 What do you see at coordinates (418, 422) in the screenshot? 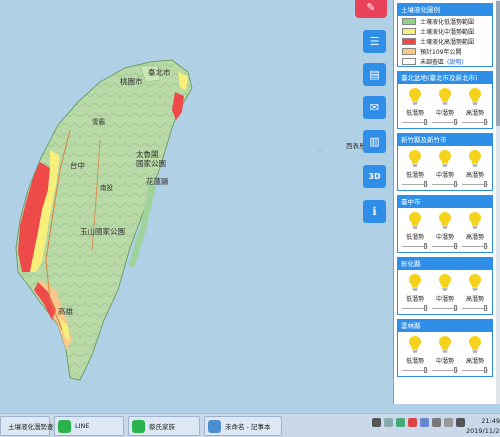
I see `system-tray` at bounding box center [418, 422].